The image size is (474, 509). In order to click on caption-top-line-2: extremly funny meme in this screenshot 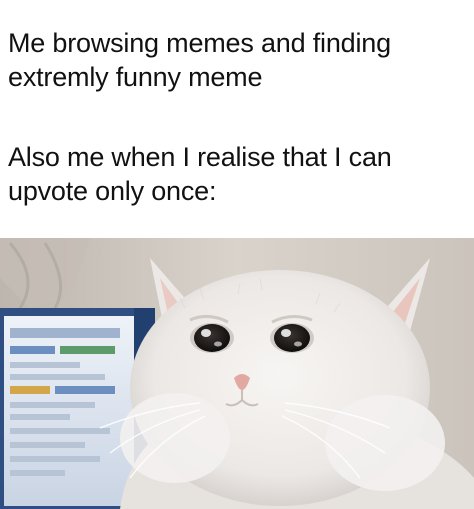, I will do `click(135, 77)`.